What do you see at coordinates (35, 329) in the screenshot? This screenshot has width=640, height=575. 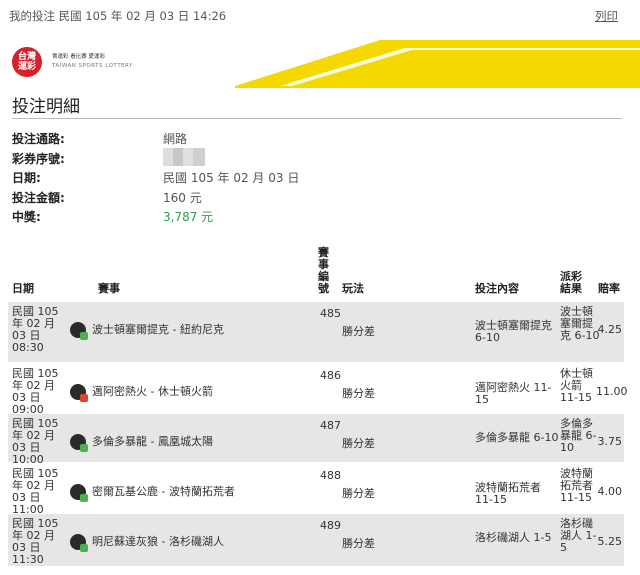 I see `row-date: 民國 105 年 02 月 03 日 08:30` at bounding box center [35, 329].